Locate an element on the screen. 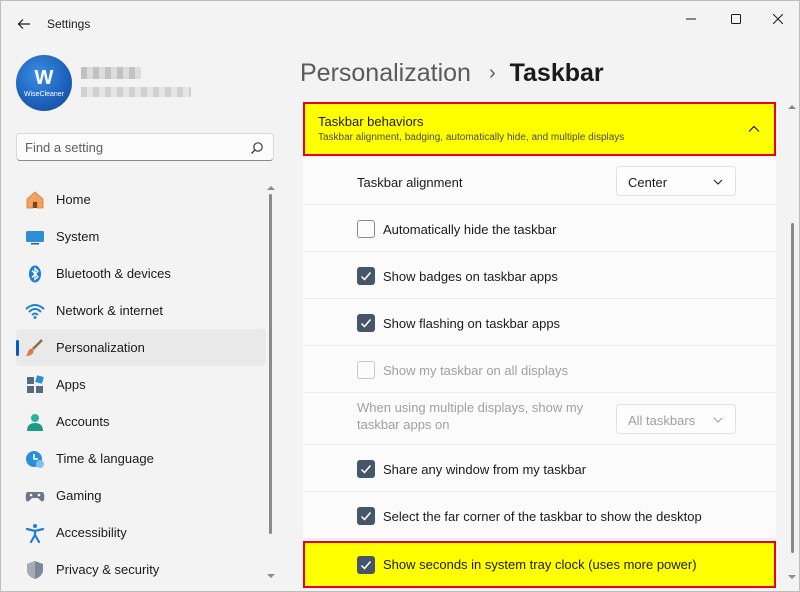  taskbar-alignment-dropdown: Center is located at coordinates (676, 181).